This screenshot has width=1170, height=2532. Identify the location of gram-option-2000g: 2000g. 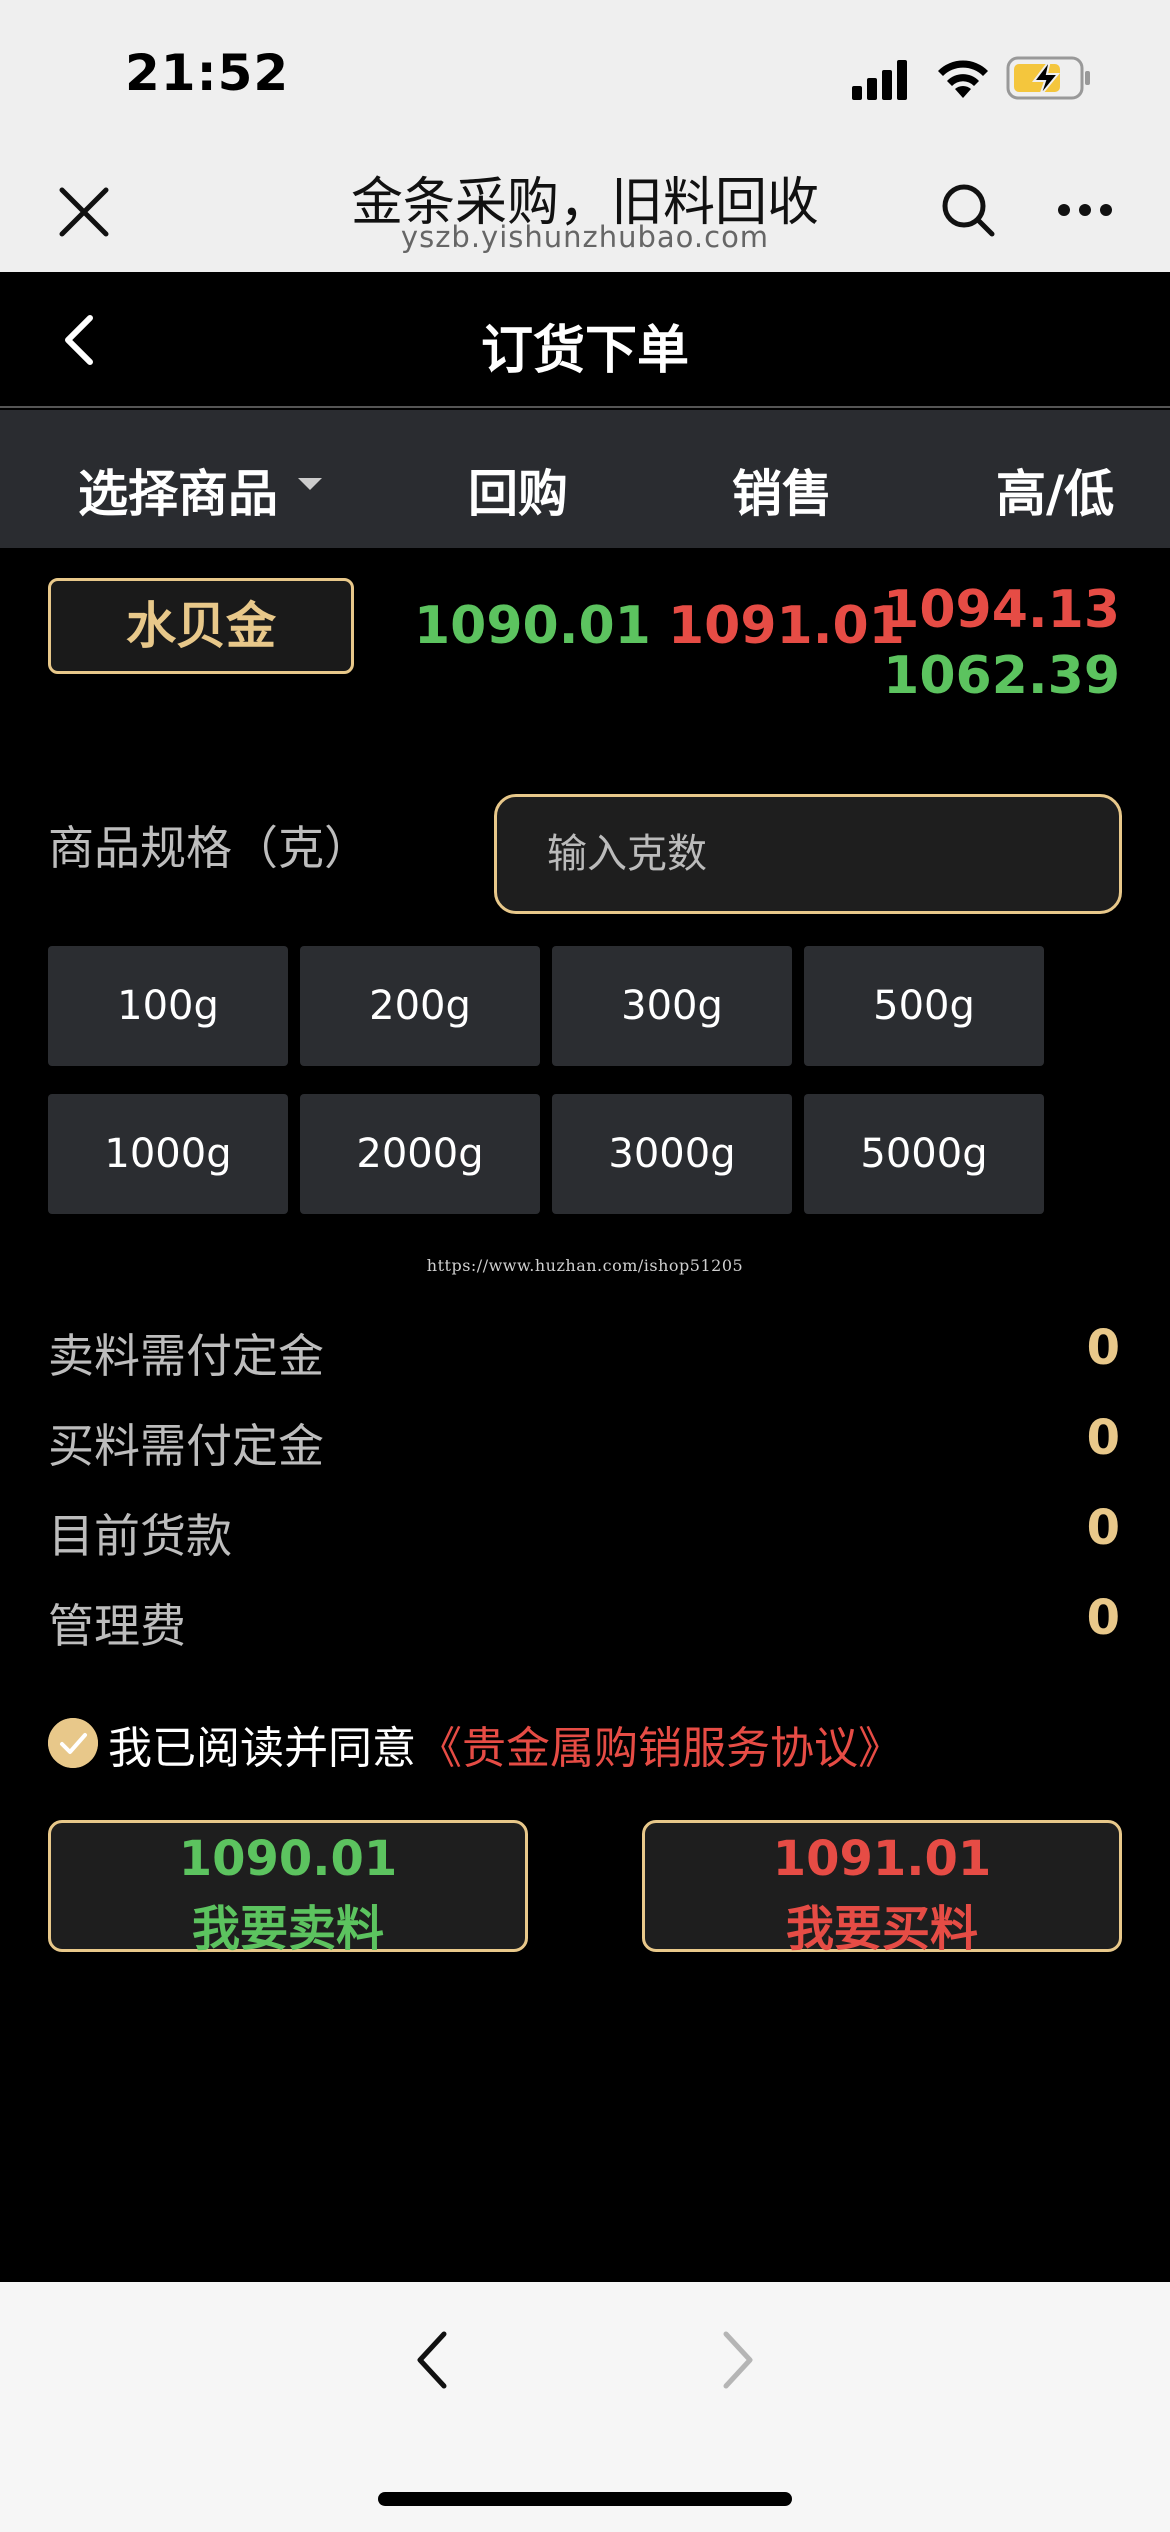
(420, 1154).